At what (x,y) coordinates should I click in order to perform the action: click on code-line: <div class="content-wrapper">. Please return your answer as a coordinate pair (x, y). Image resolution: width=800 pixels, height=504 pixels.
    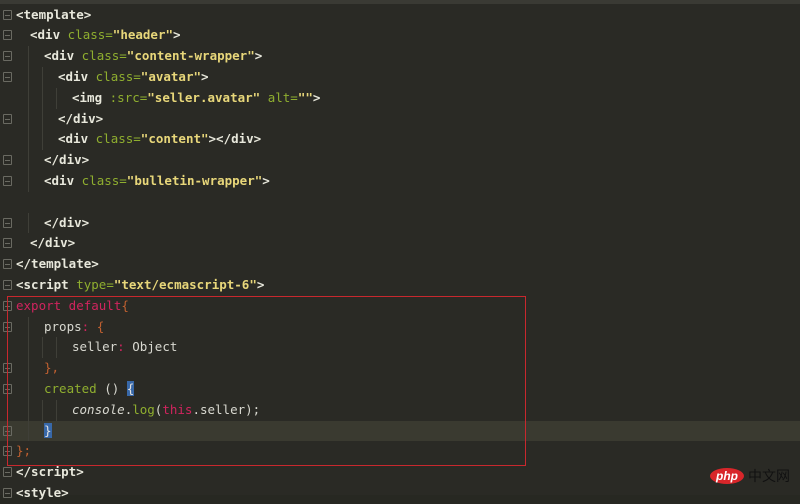
    Looking at the image, I should click on (400, 56).